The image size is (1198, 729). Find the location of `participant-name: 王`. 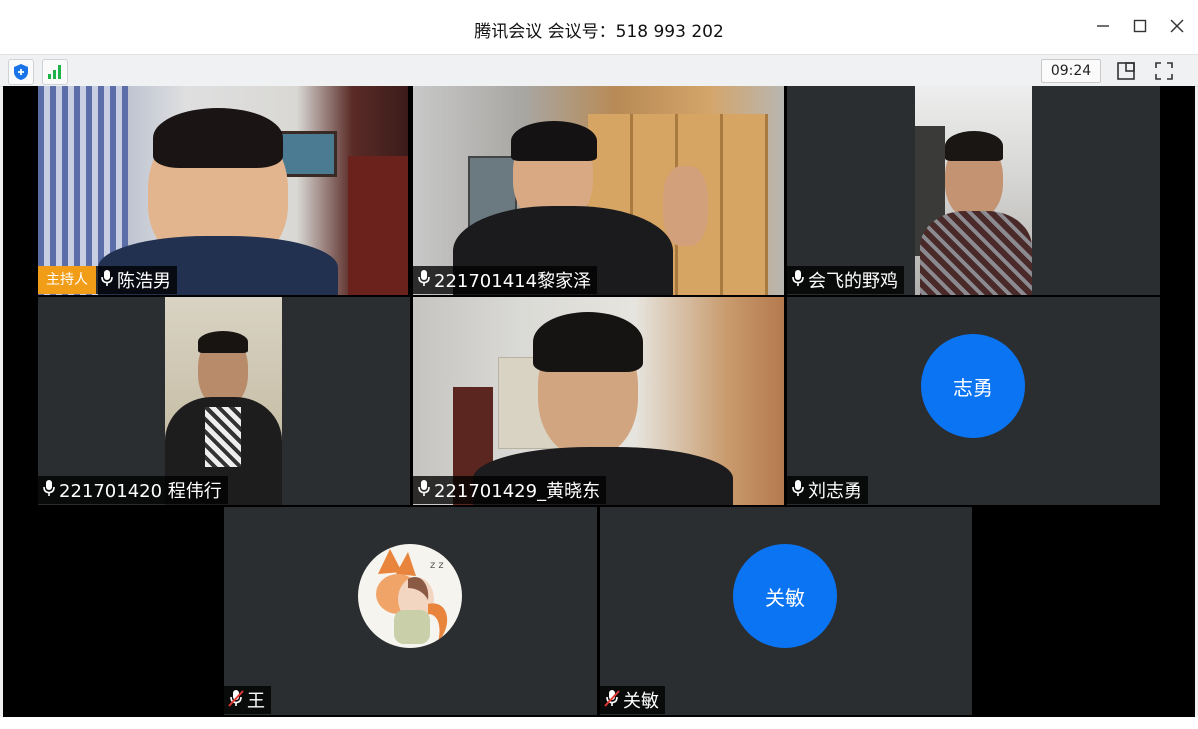

participant-name: 王 is located at coordinates (256, 701).